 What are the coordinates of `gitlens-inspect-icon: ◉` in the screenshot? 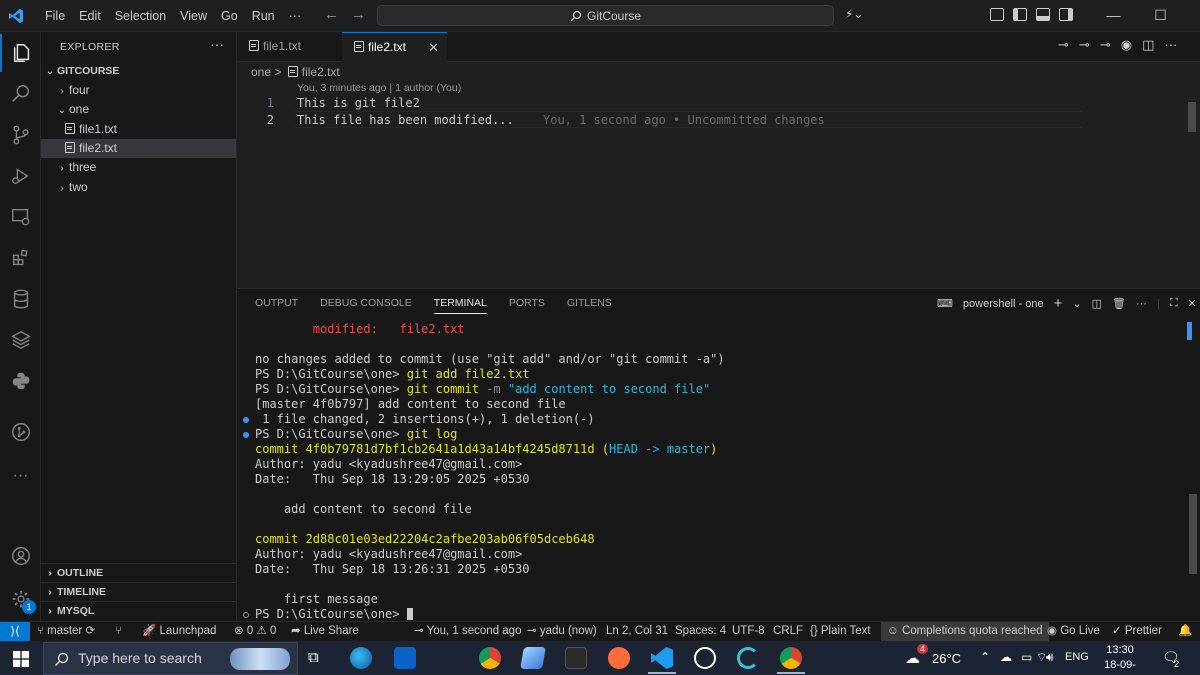 It's located at (1126, 45).